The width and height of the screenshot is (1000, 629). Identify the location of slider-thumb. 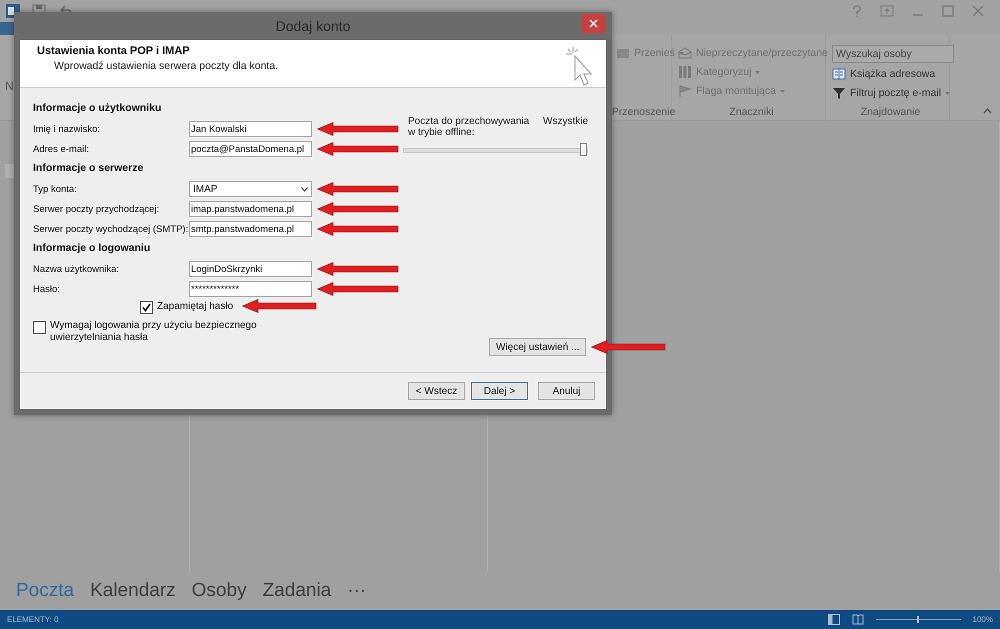
(583, 149).